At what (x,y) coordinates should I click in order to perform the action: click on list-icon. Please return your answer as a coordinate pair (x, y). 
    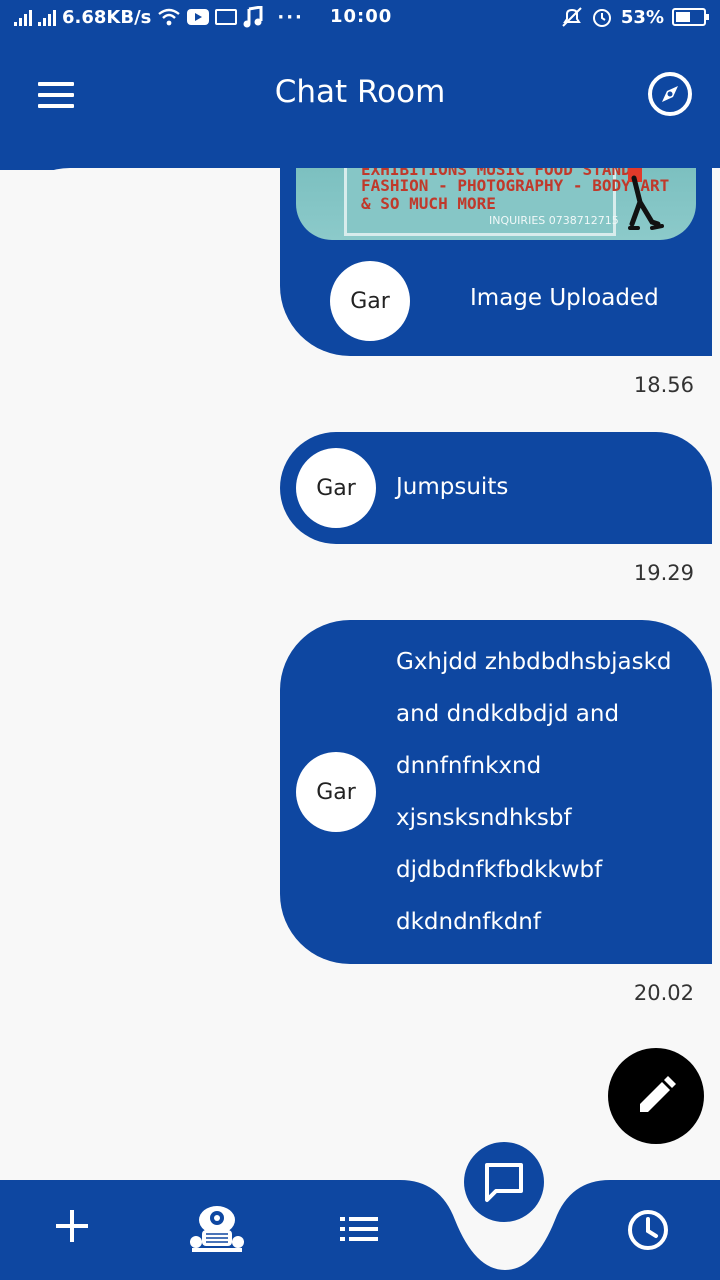
    Looking at the image, I should click on (359, 1229).